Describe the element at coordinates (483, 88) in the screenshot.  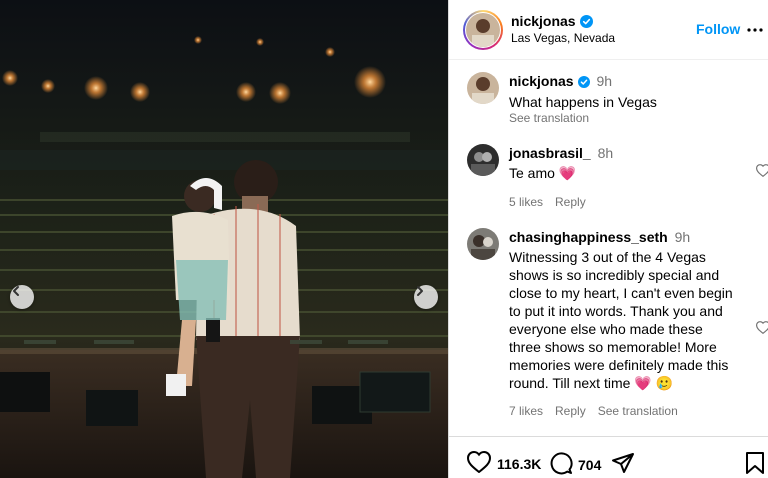
I see `caption-avatar` at that location.